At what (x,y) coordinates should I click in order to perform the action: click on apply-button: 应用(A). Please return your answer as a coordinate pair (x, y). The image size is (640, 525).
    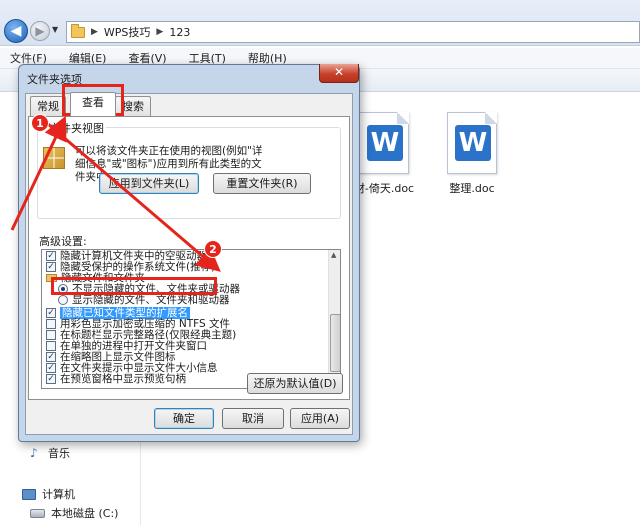
    Looking at the image, I should click on (320, 418).